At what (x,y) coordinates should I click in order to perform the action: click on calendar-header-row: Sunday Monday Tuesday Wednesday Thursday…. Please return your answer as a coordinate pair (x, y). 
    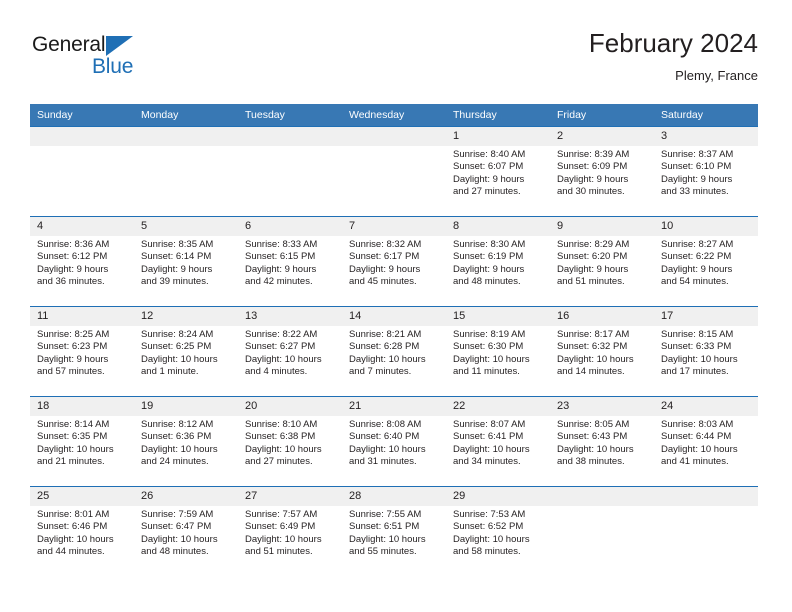
    Looking at the image, I should click on (394, 115).